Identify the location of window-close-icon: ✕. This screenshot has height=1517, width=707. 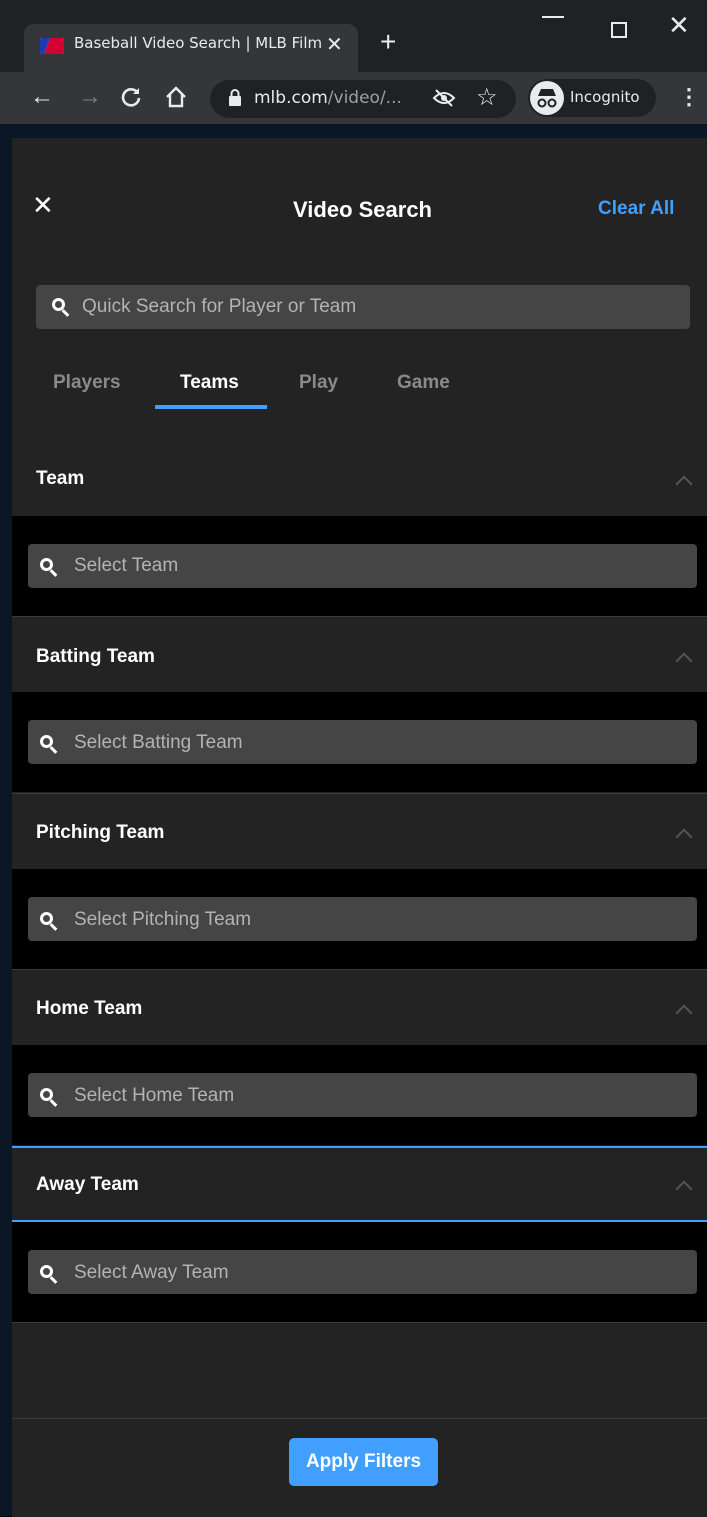
(679, 25).